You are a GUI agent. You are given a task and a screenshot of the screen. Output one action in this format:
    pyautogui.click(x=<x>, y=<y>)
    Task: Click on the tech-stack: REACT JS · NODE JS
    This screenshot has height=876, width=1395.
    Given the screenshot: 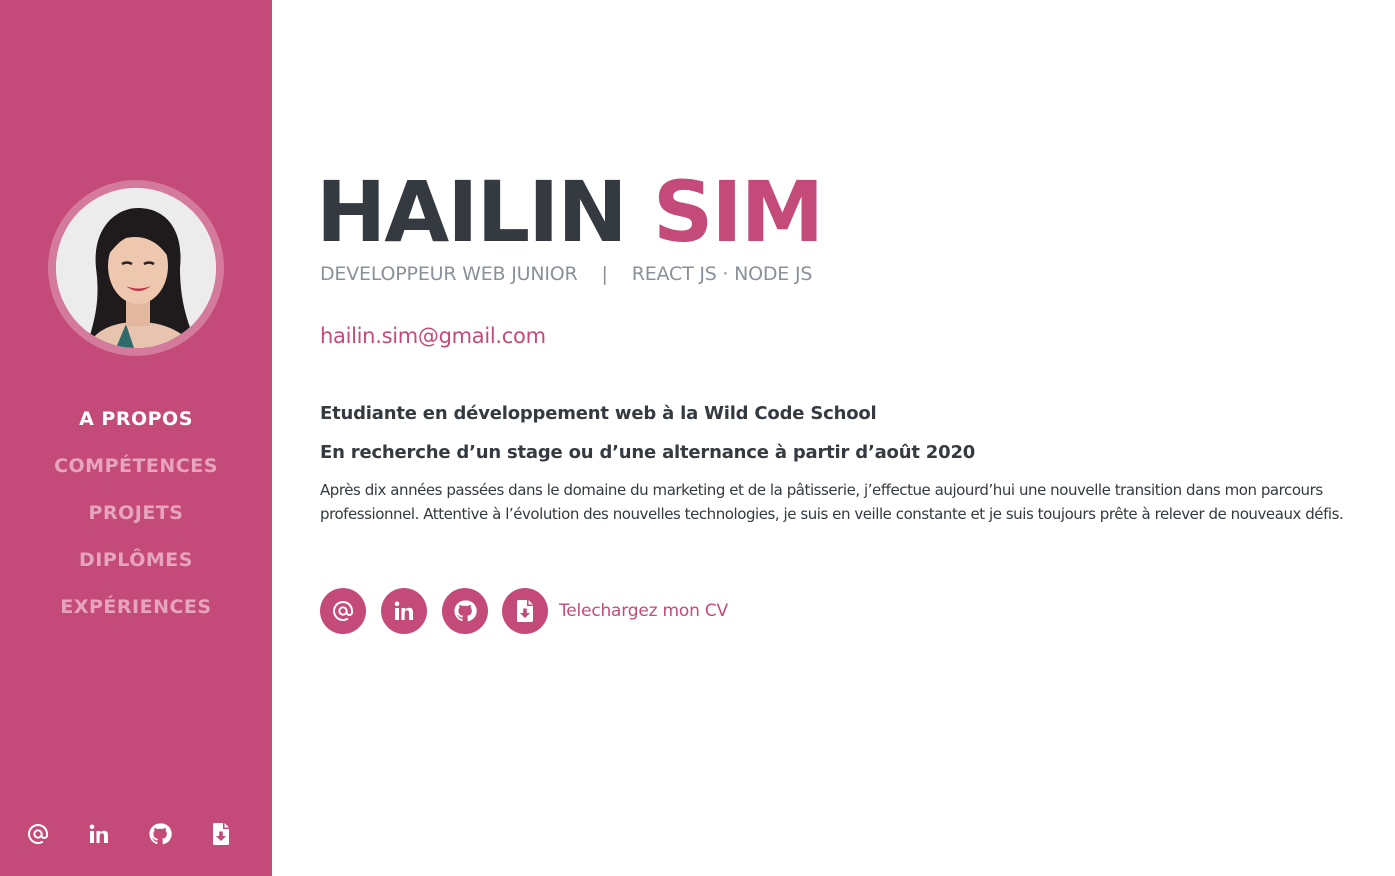 What is the action you would take?
    pyautogui.click(x=722, y=274)
    